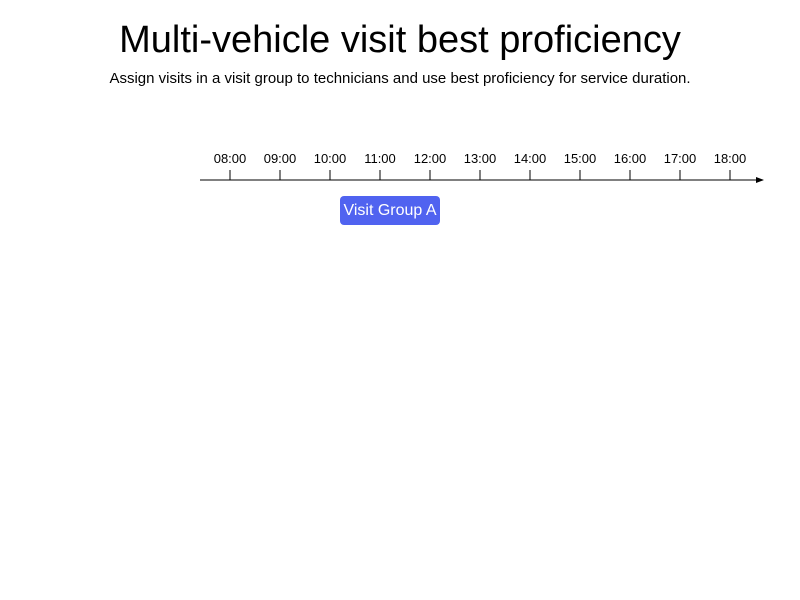 The height and width of the screenshot is (600, 800). What do you see at coordinates (680, 158) in the screenshot?
I see `tick-label: 17:00` at bounding box center [680, 158].